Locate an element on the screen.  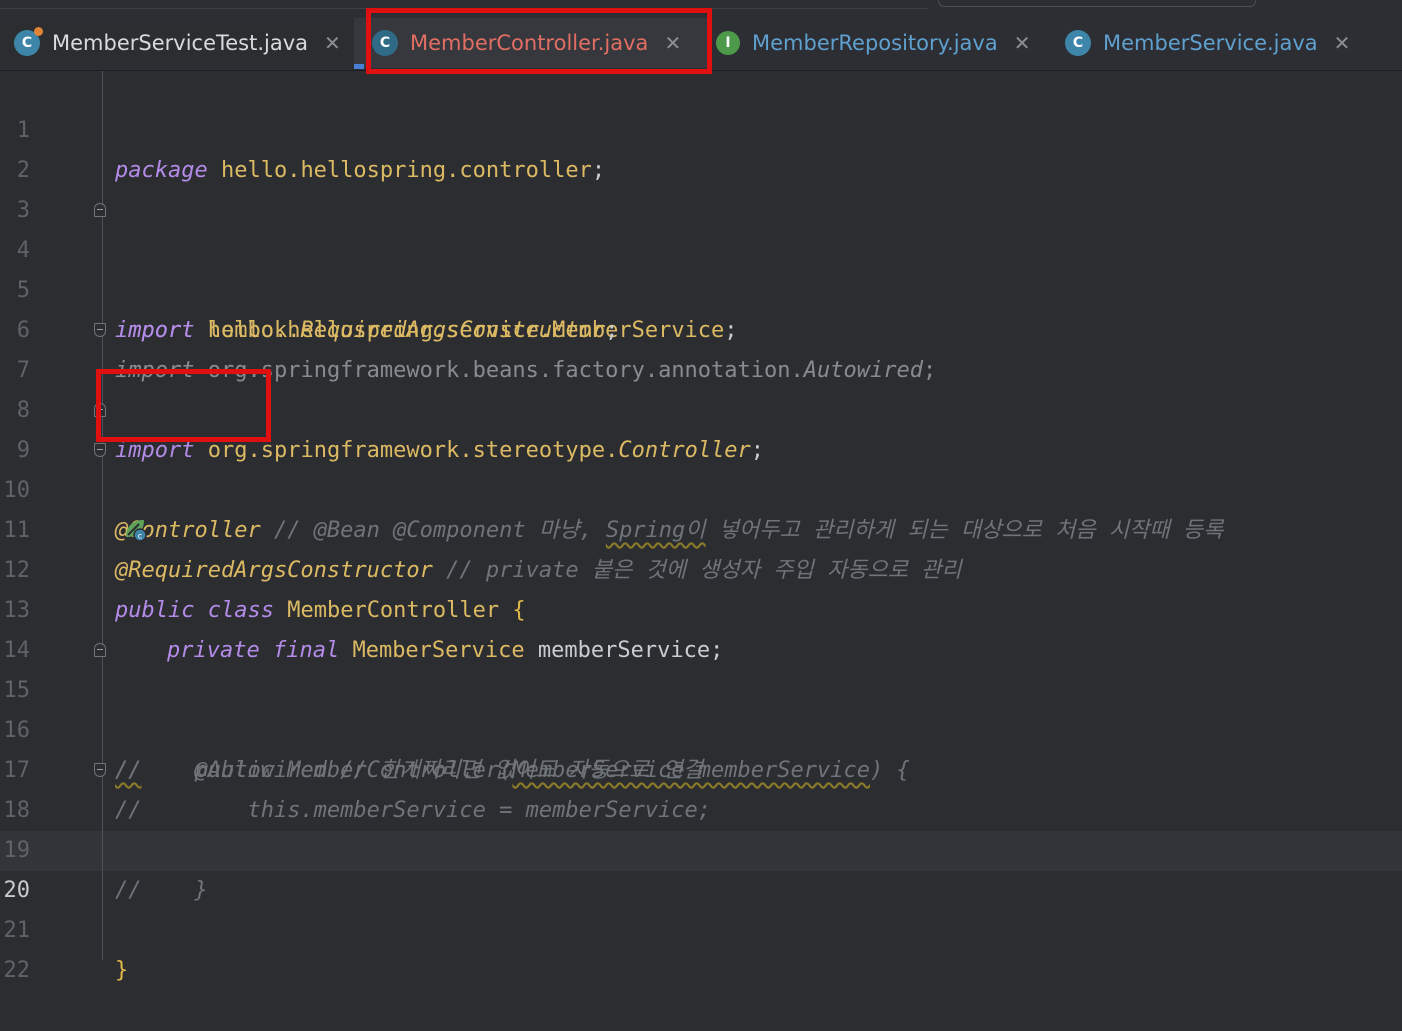
code-line: 11 c public class MemberController { is located at coordinates (701, 547).